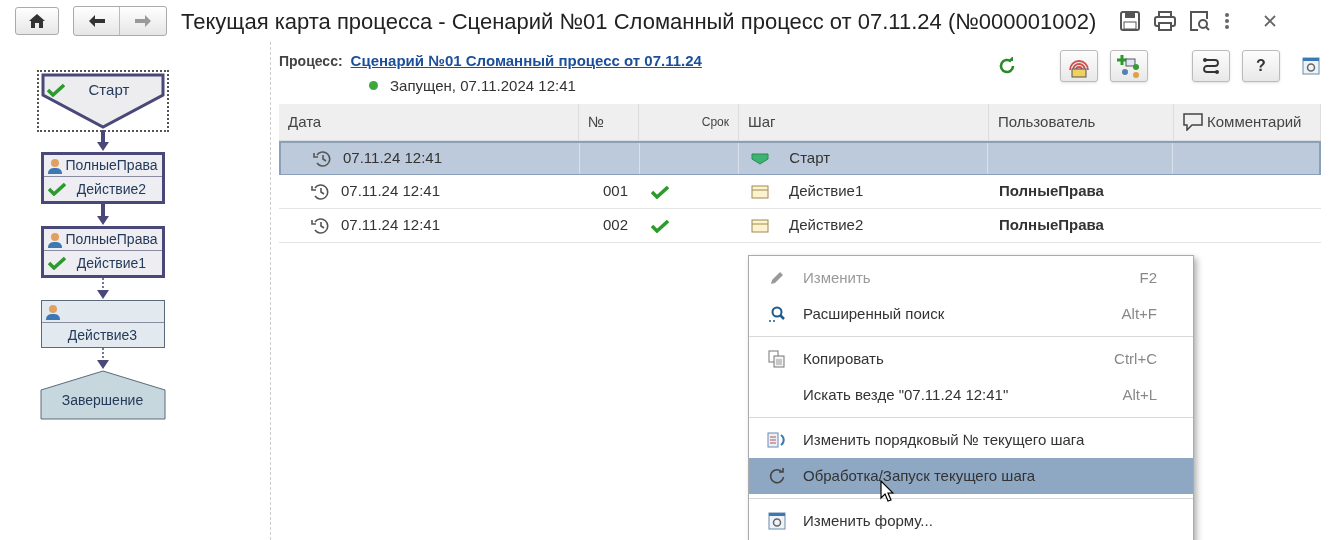 The width and height of the screenshot is (1332, 540). I want to click on start-step-icon, so click(760, 158).